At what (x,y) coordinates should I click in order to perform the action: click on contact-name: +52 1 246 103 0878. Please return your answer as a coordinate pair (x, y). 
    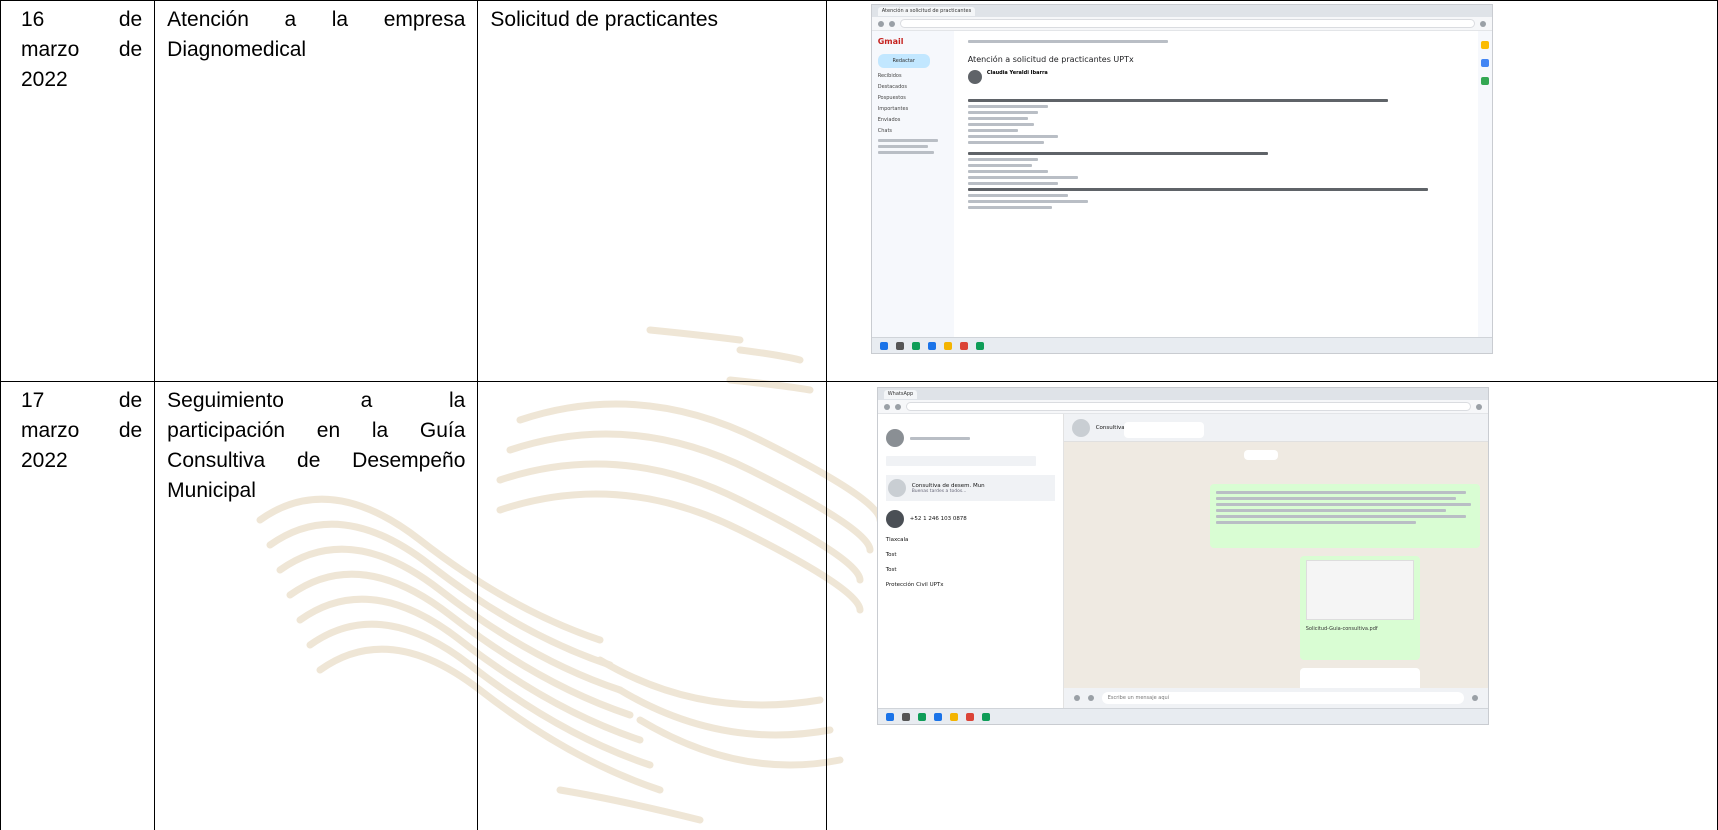
    Looking at the image, I should click on (938, 519).